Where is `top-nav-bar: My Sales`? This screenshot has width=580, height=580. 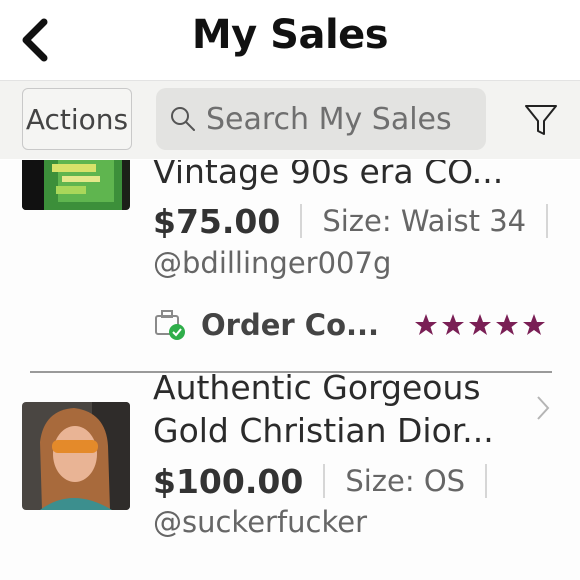 top-nav-bar: My Sales is located at coordinates (290, 40).